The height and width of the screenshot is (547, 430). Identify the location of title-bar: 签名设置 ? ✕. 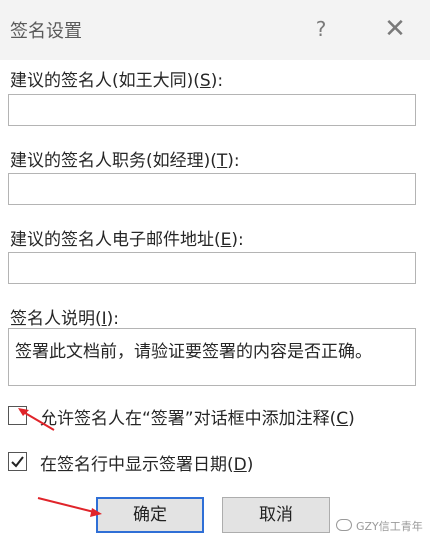
(215, 30).